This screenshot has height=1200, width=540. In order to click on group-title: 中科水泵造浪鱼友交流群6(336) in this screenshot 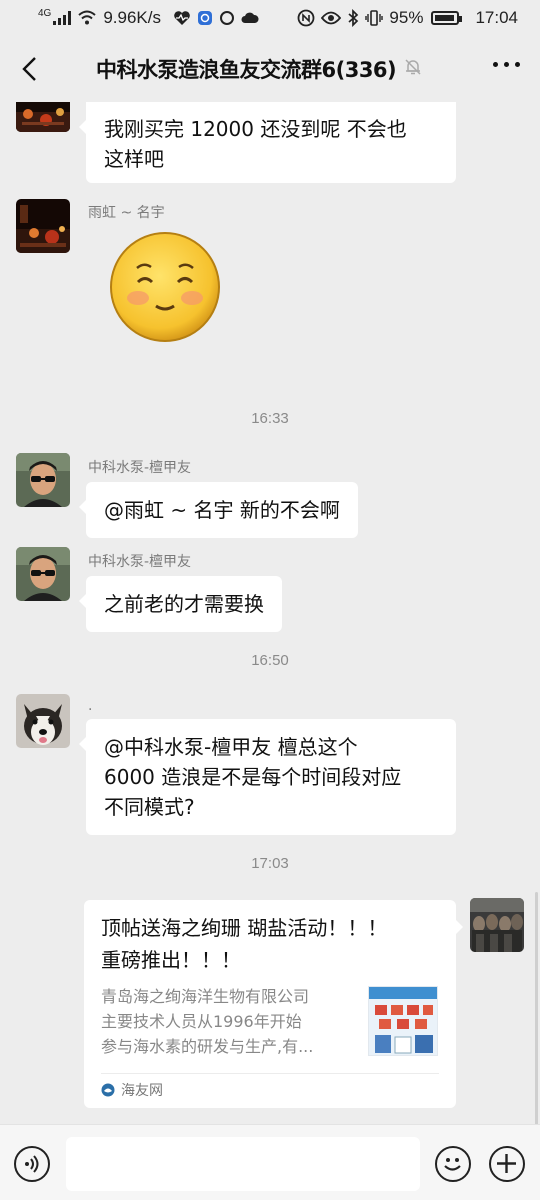, I will do `click(246, 70)`.